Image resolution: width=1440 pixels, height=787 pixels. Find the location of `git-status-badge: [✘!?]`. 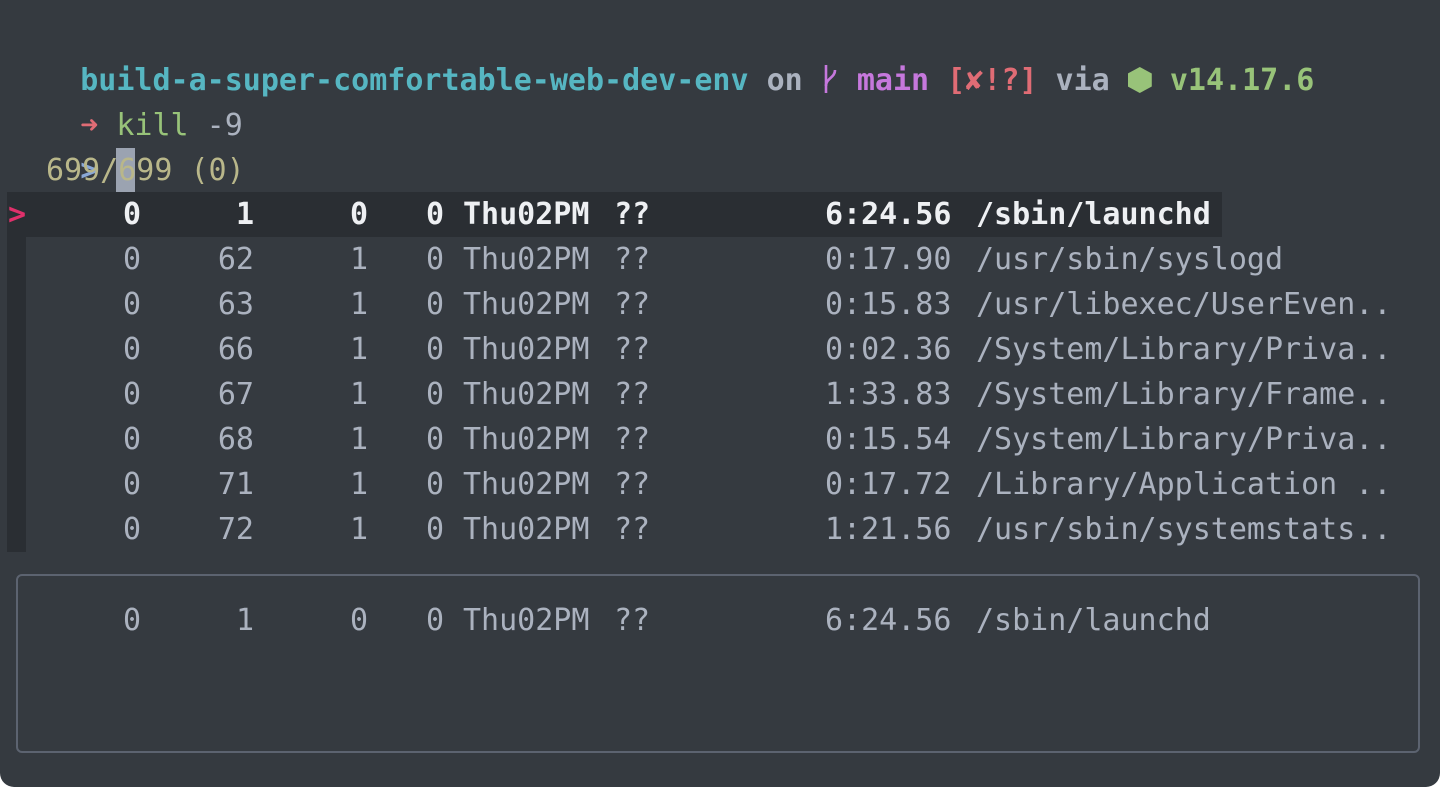

git-status-badge: [✘!?] is located at coordinates (992, 80).